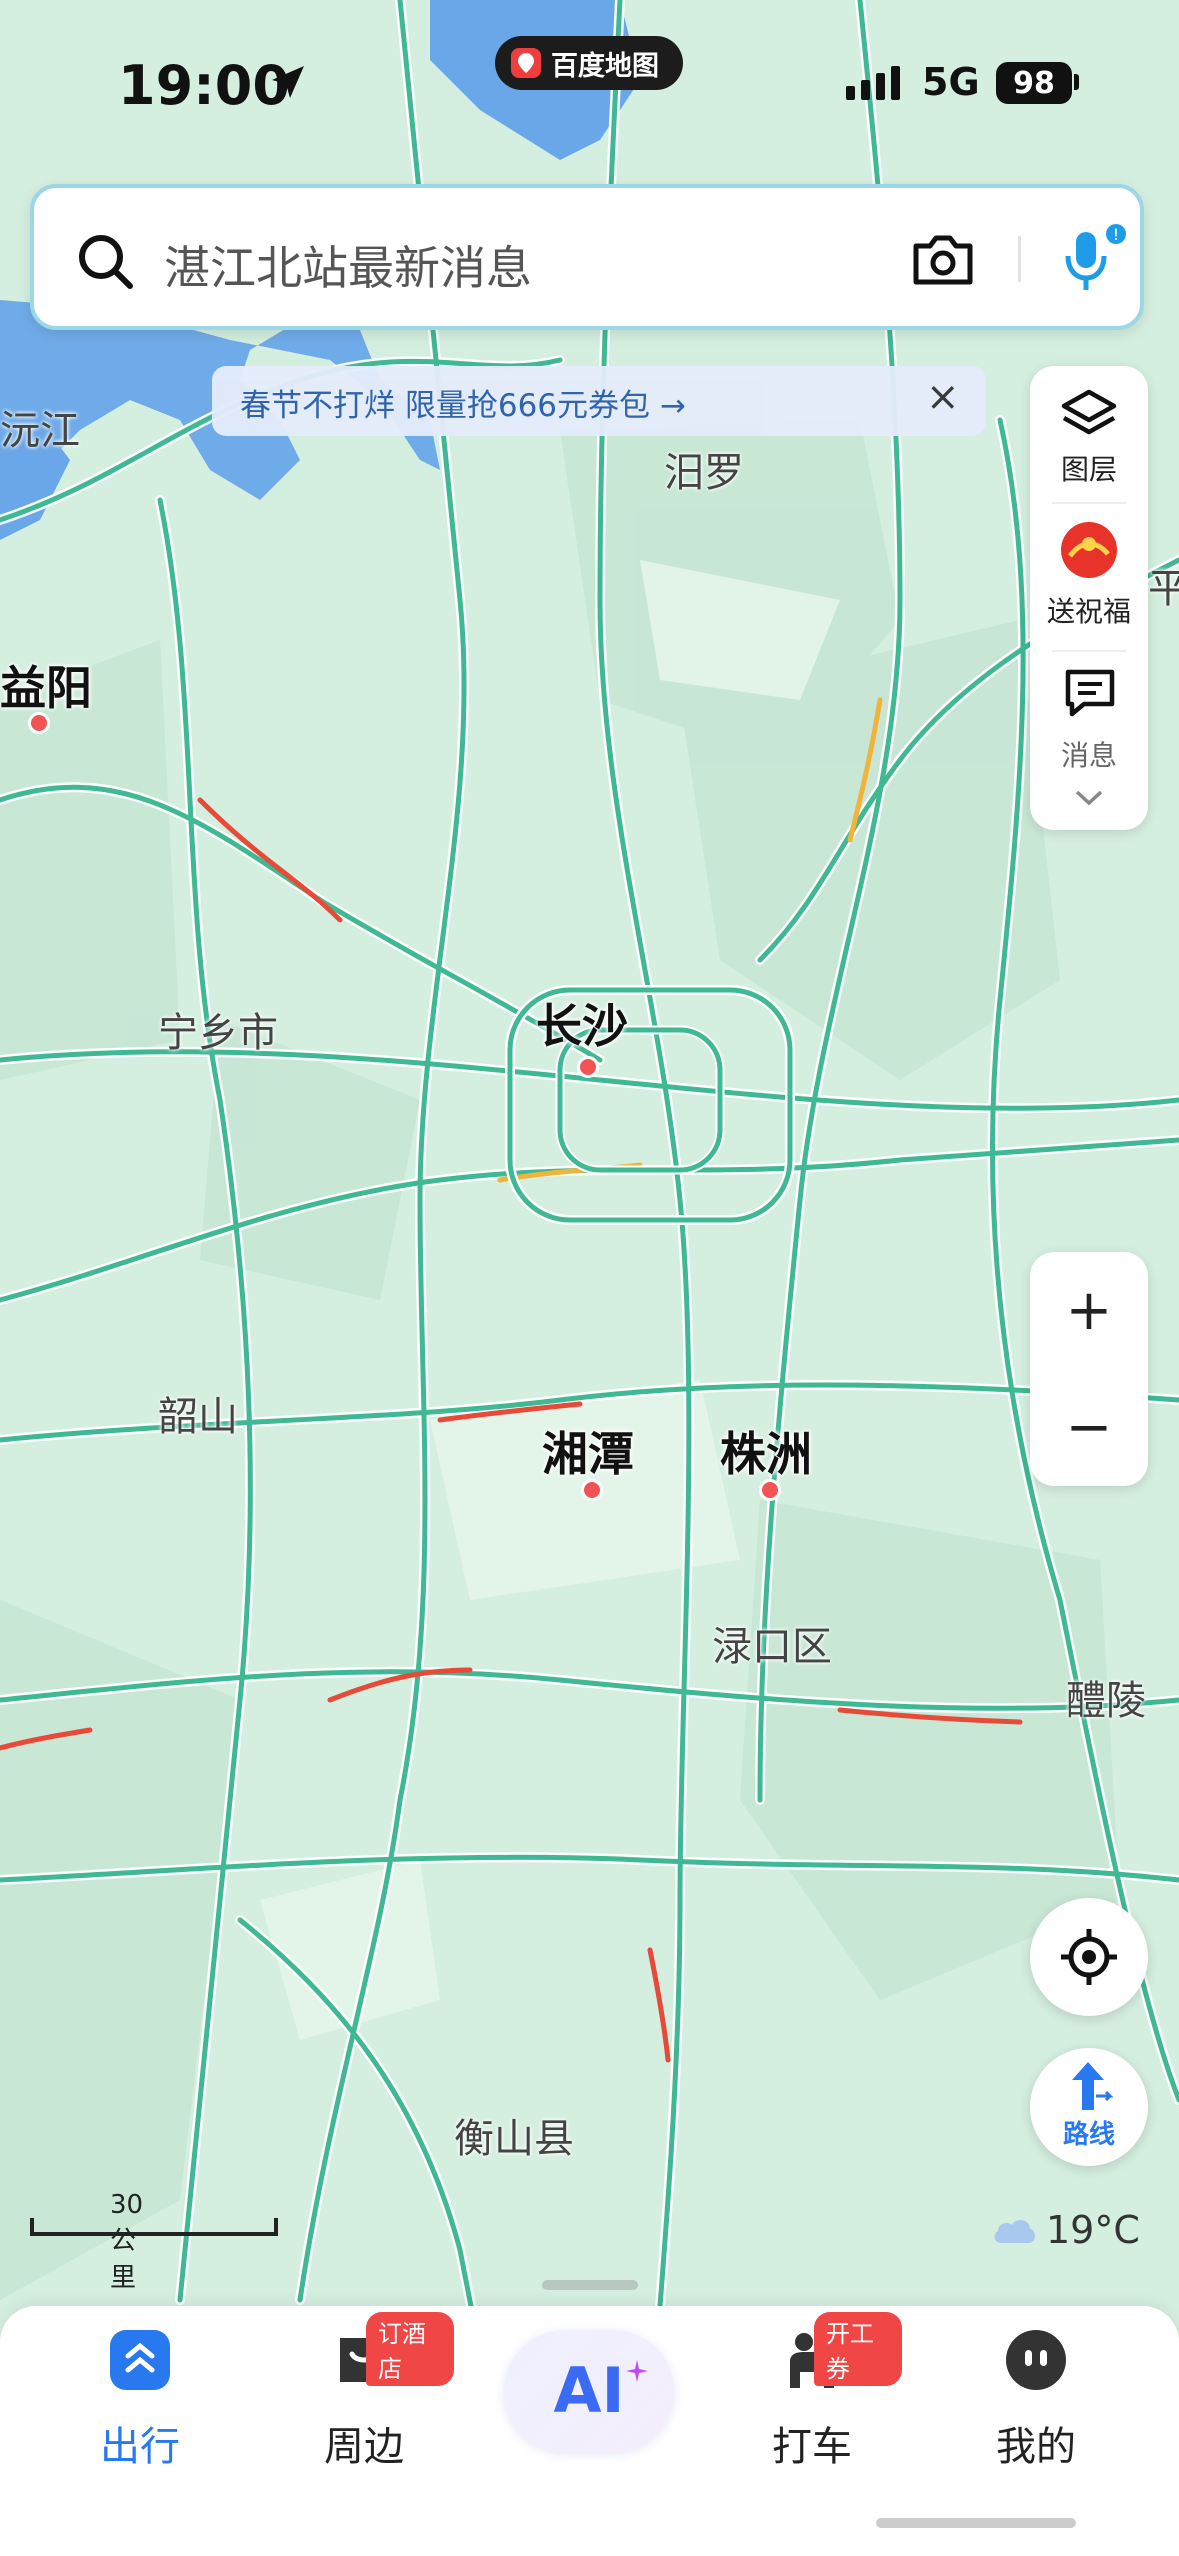 This screenshot has height=2556, width=1179. Describe the element at coordinates (1089, 550) in the screenshot. I see `blessing-icon` at that location.